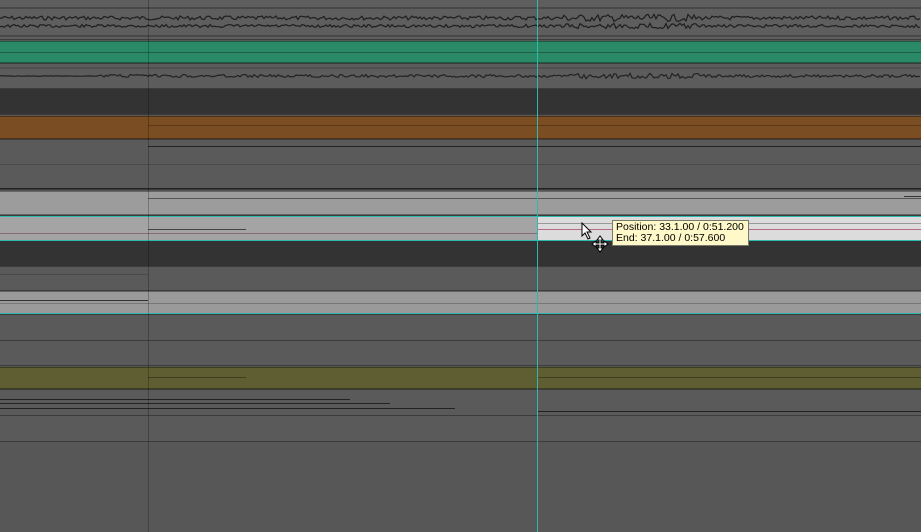  What do you see at coordinates (269, 228) in the screenshot?
I see `region-grey-original` at bounding box center [269, 228].